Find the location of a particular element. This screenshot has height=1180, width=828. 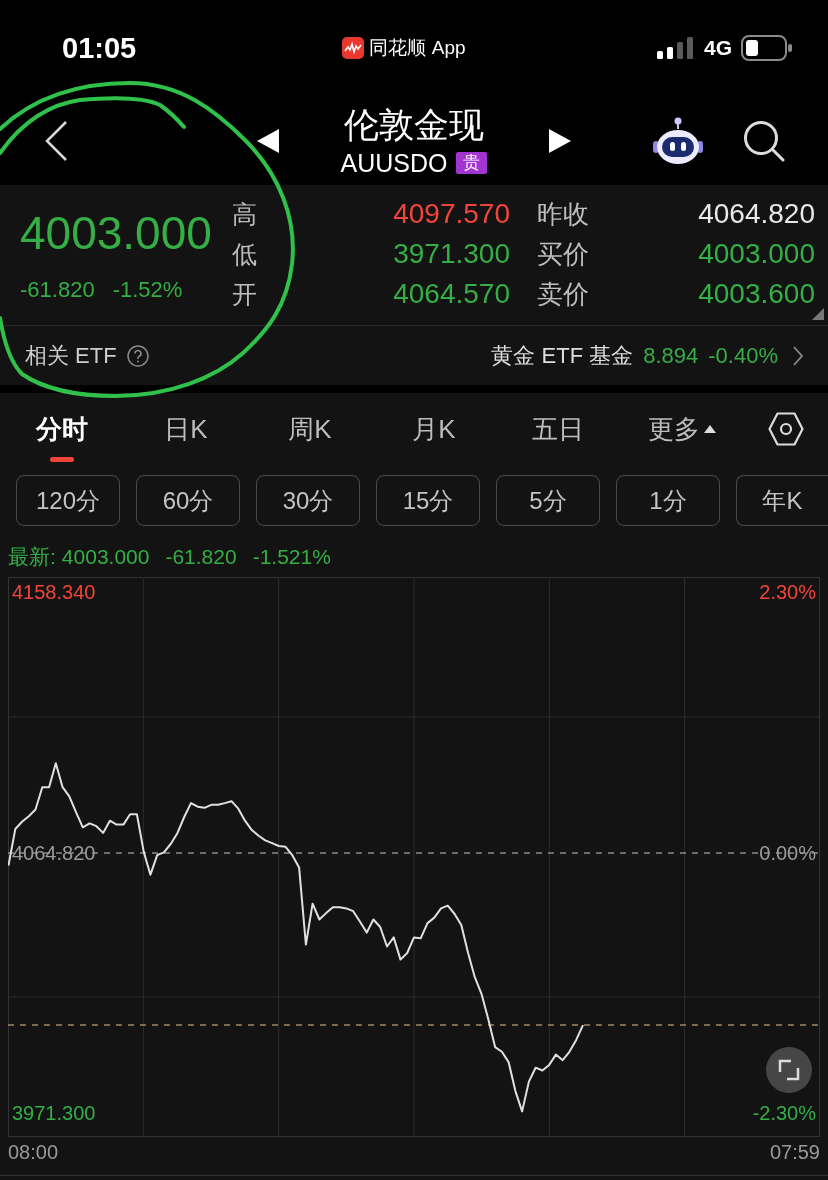

time-label: 08:00 is located at coordinates (33, 1152).